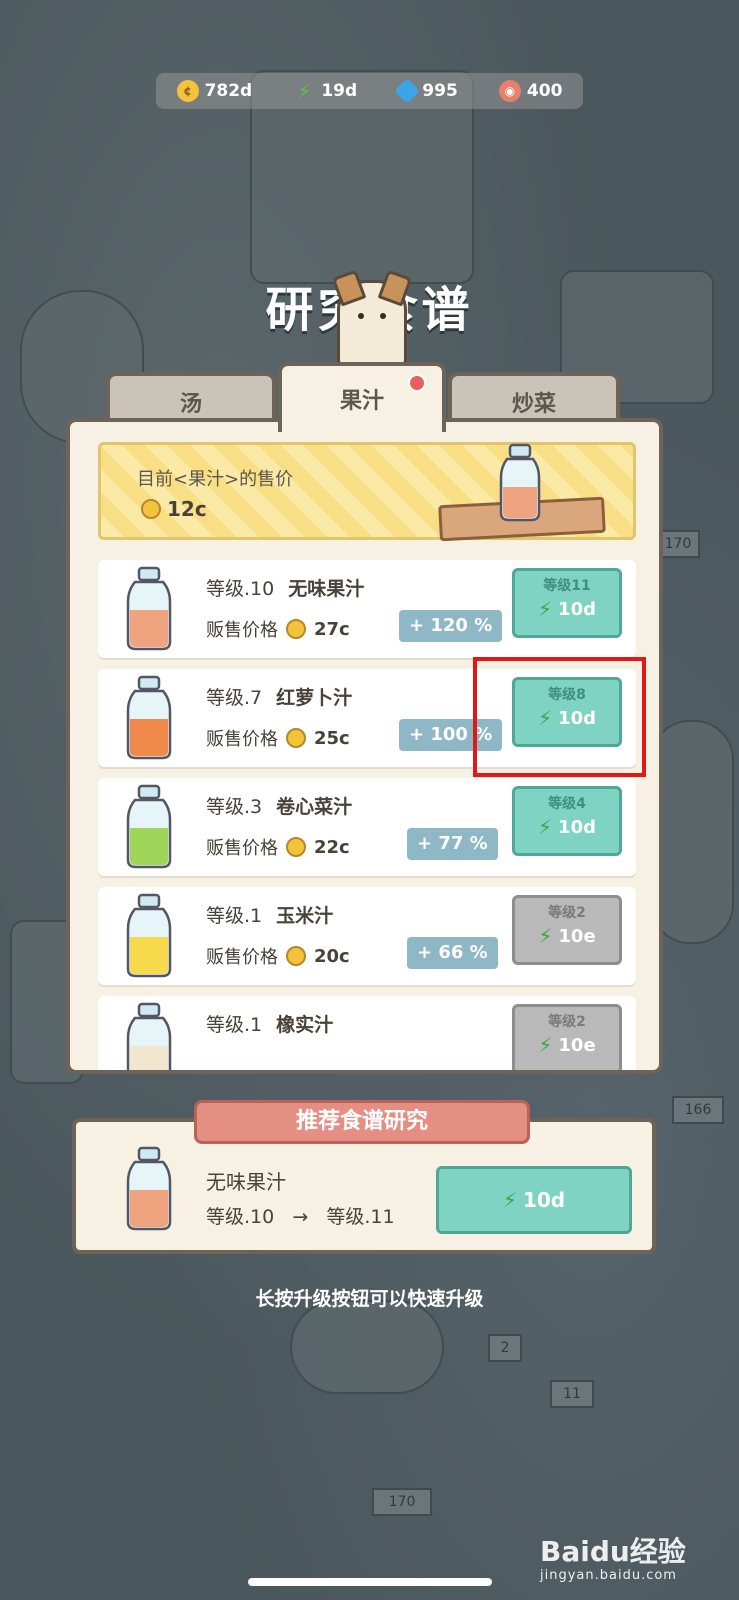  Describe the element at coordinates (452, 953) in the screenshot. I see `bonus-badge: + 66 %` at that location.